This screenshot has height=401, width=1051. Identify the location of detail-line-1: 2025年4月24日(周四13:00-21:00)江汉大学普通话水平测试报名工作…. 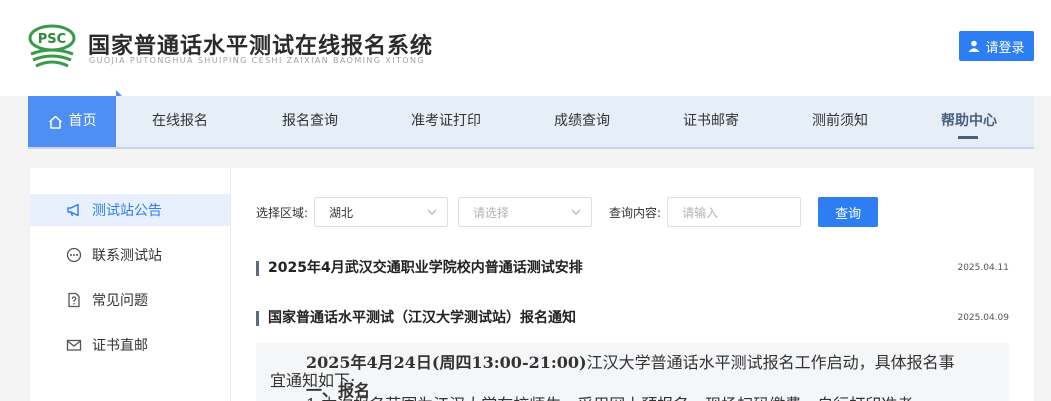
(630, 361).